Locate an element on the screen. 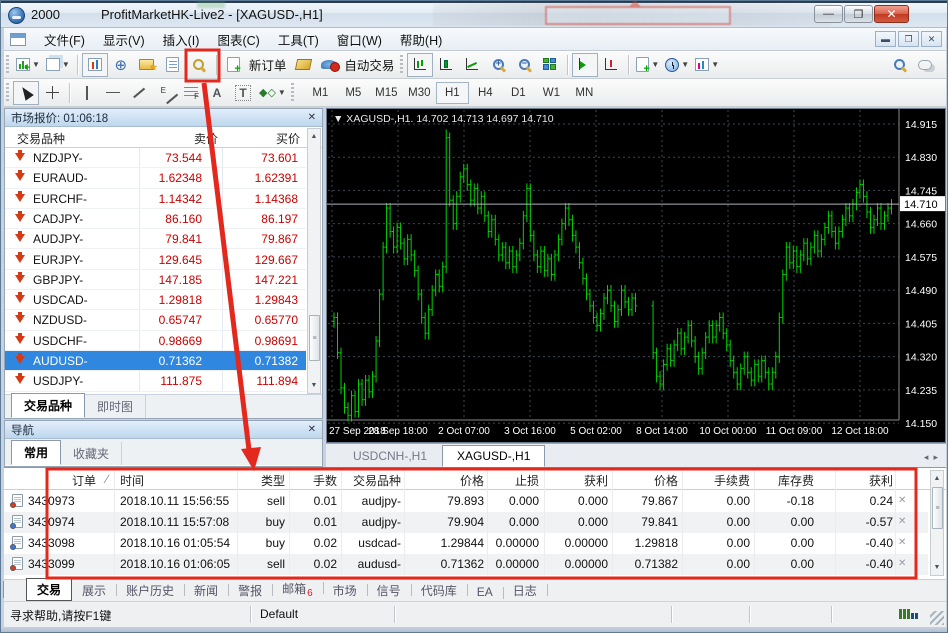 This screenshot has width=948, height=633. new-order-label: 新订单 is located at coordinates (269, 64).